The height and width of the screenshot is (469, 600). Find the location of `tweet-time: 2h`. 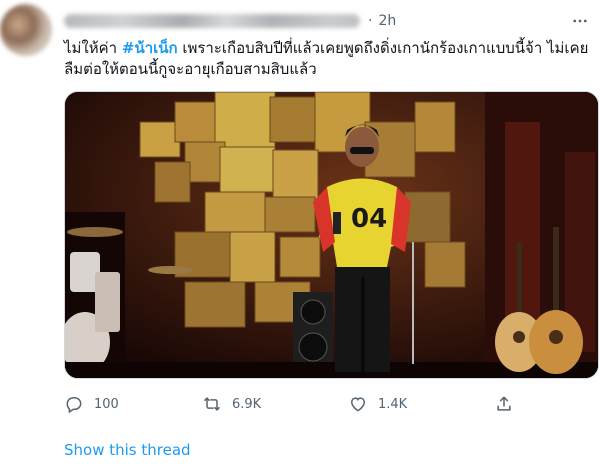

tweet-time: 2h is located at coordinates (387, 21).